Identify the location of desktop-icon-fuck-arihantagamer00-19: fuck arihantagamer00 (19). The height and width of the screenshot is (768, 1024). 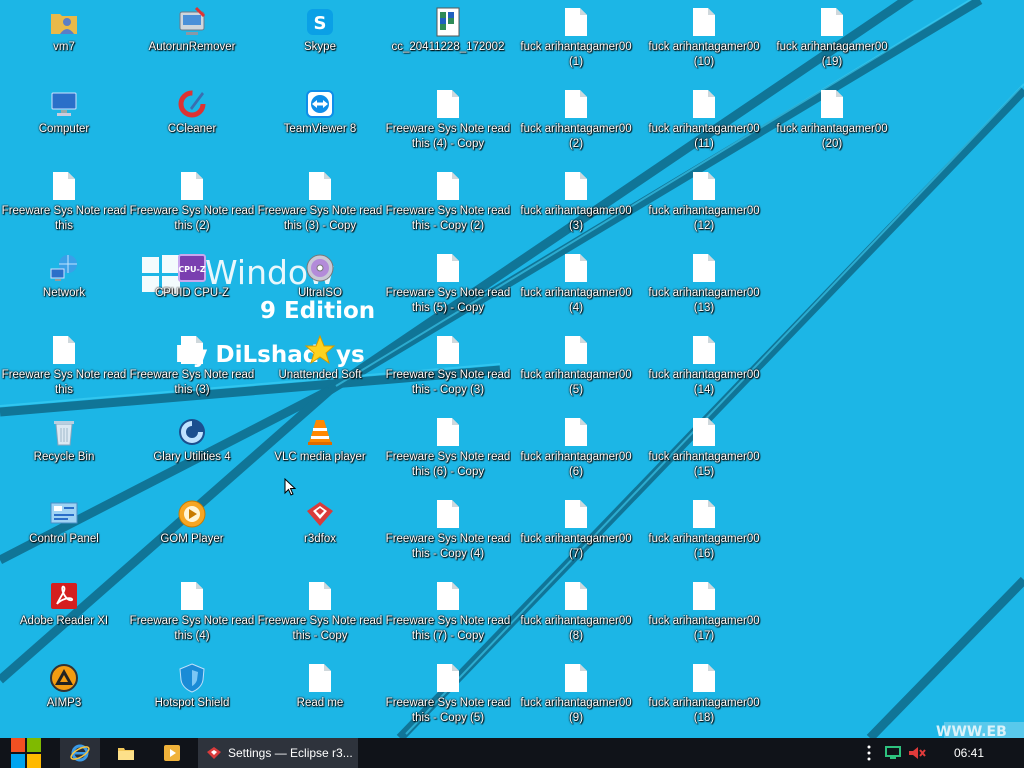
(832, 41).